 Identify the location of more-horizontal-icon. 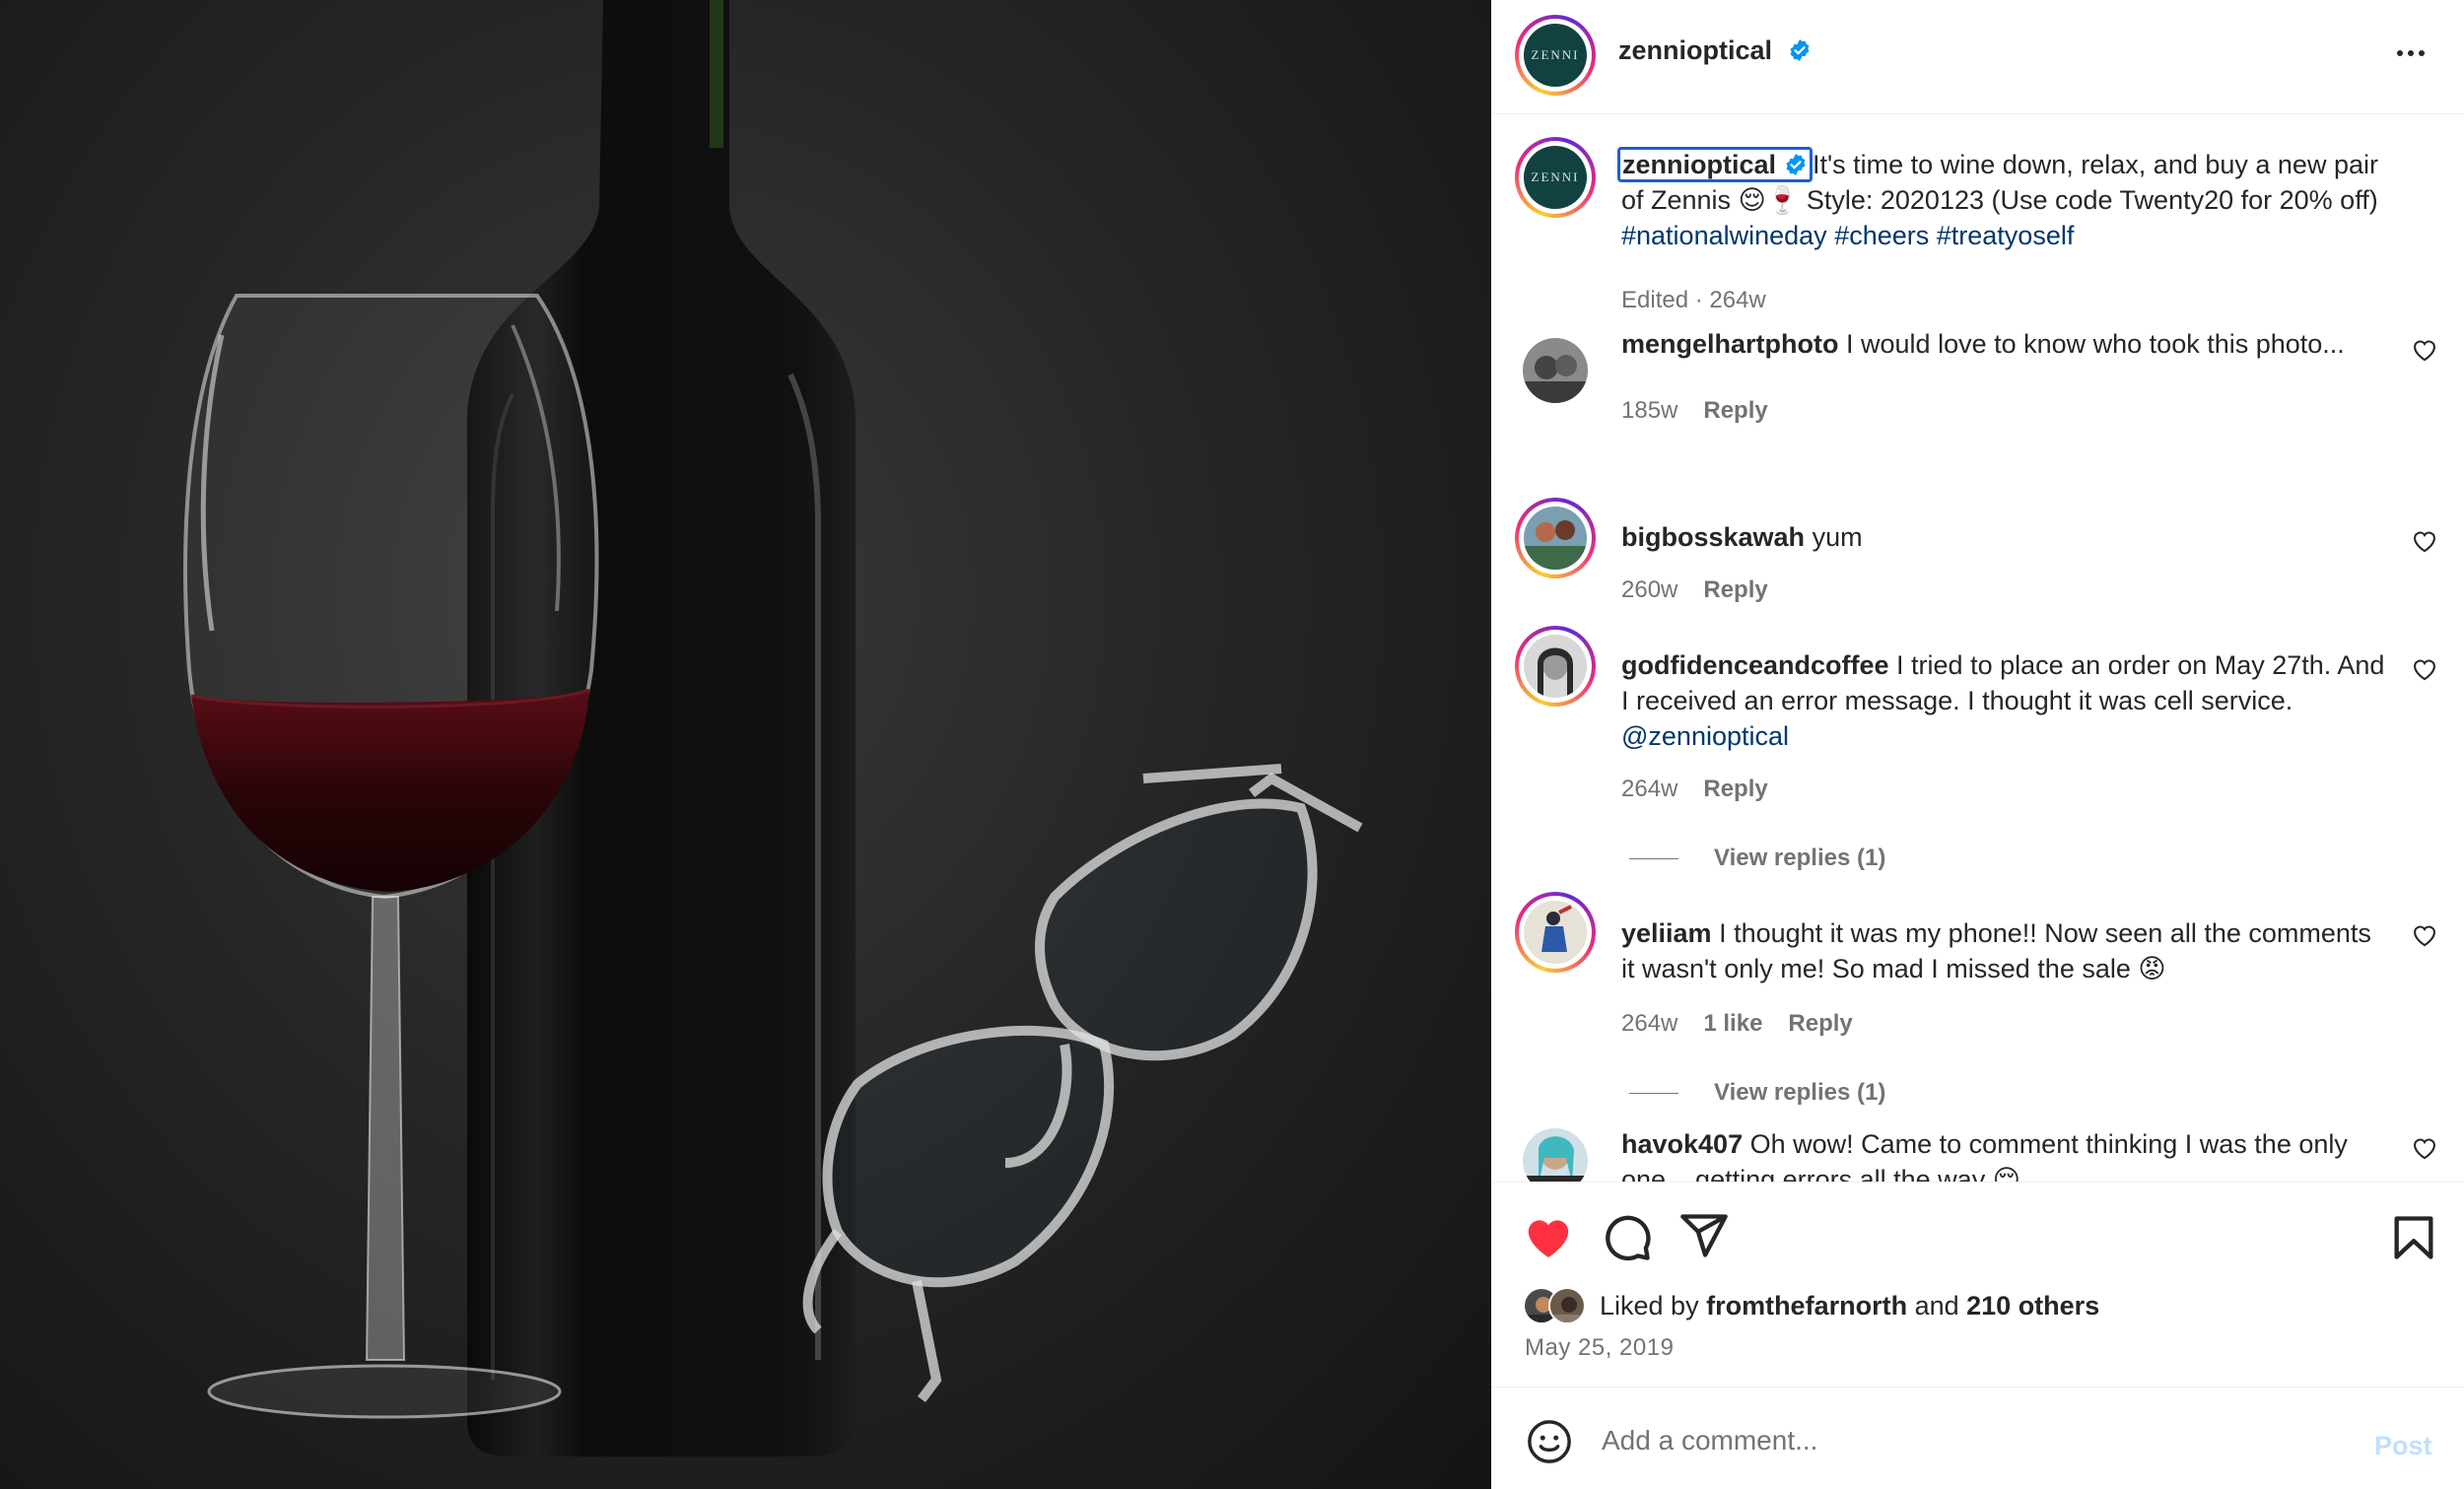
(2400, 53).